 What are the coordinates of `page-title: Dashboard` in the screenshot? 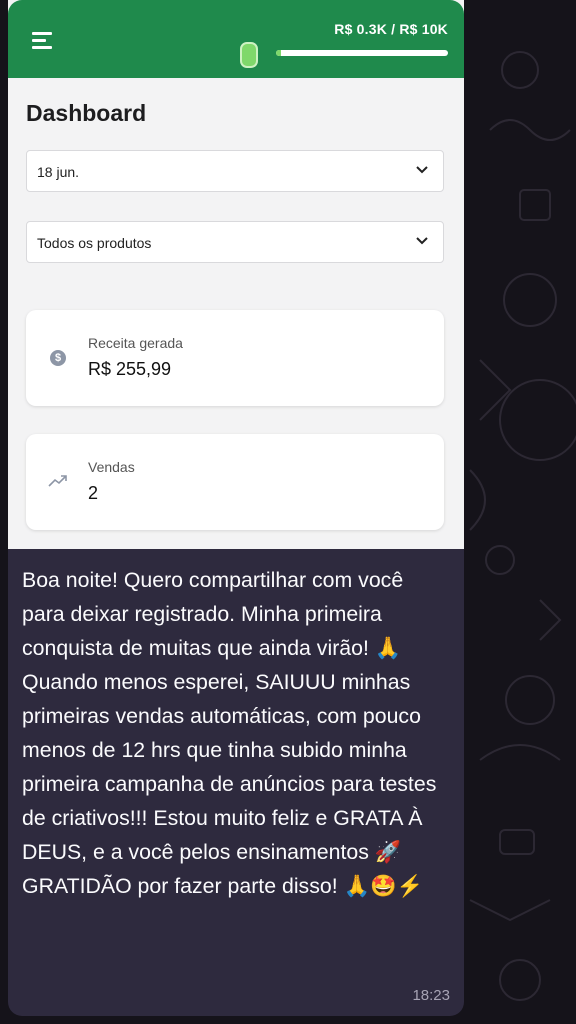 It's located at (86, 113).